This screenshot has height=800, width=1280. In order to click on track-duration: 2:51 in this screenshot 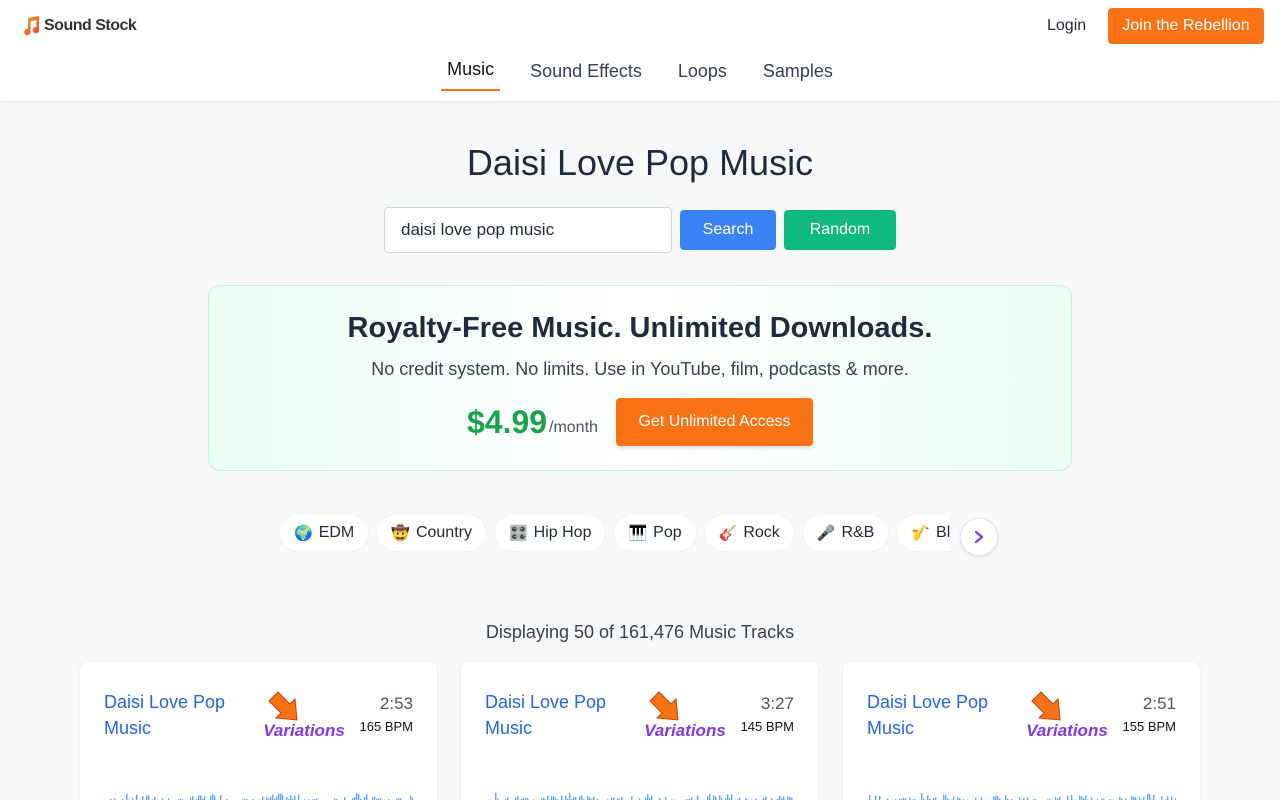, I will do `click(1159, 703)`.